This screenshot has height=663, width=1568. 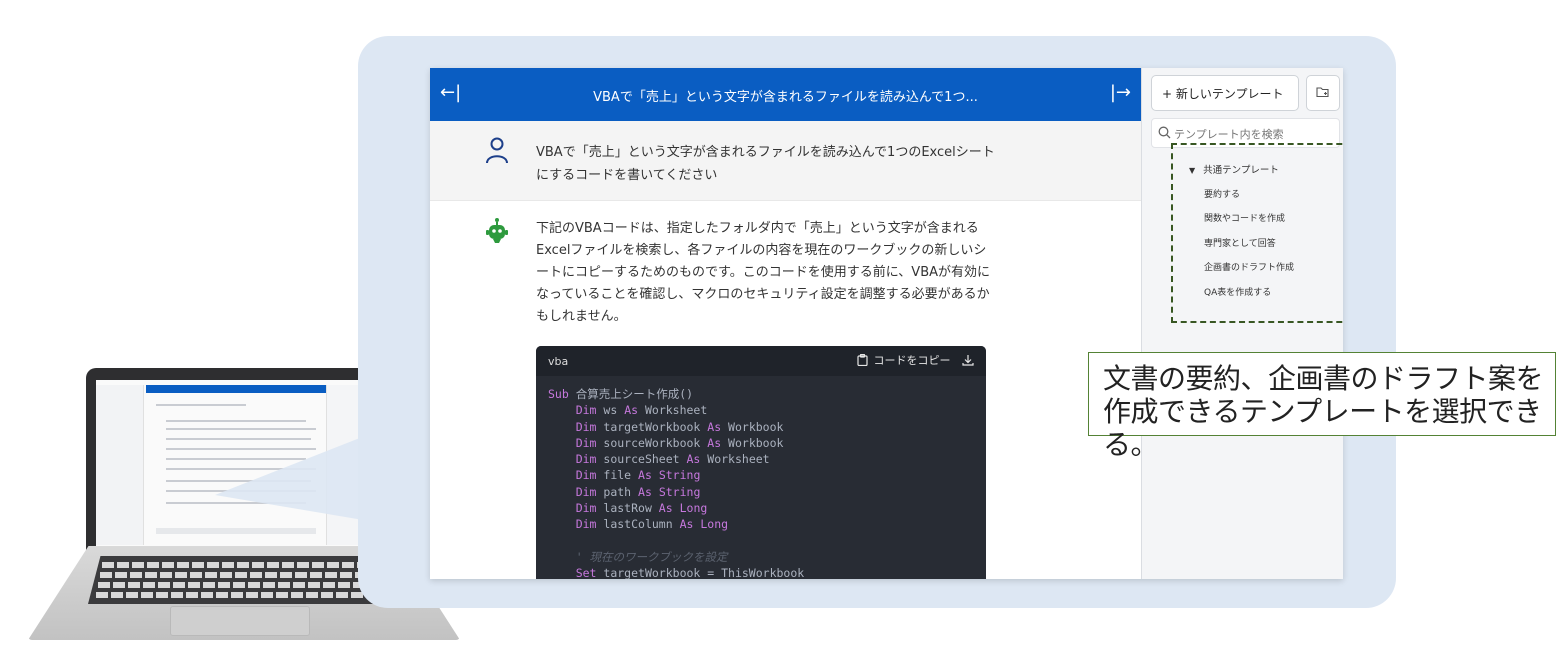 What do you see at coordinates (1164, 132) in the screenshot?
I see `search-icon` at bounding box center [1164, 132].